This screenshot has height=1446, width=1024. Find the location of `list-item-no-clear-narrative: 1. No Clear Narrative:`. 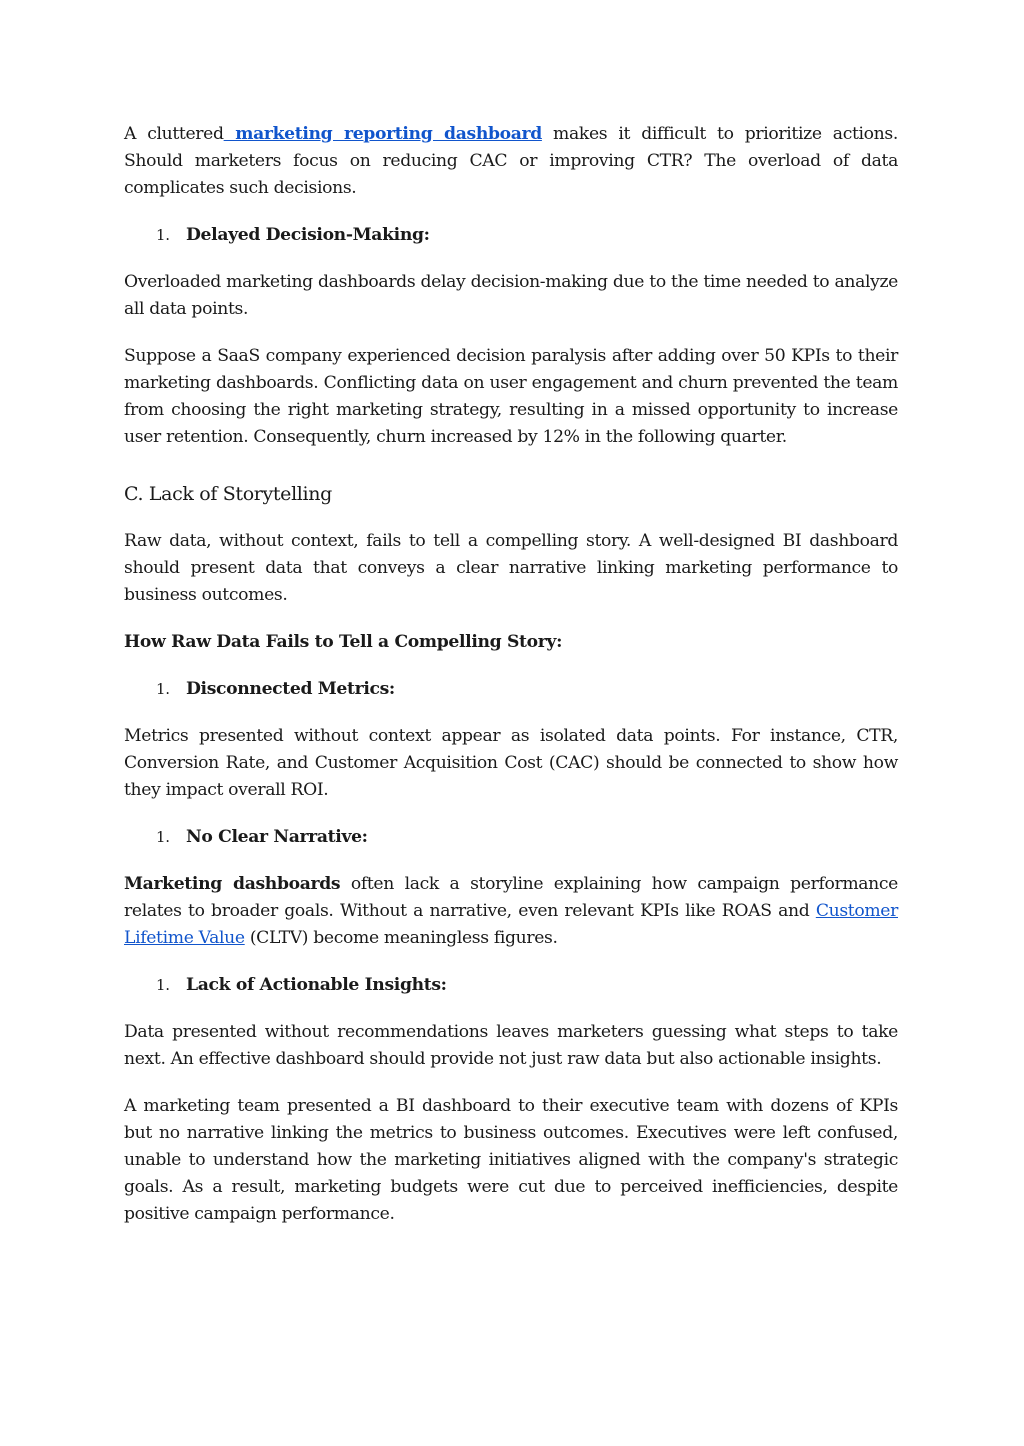

list-item-no-clear-narrative: 1. No Clear Narrative: is located at coordinates (511, 837).